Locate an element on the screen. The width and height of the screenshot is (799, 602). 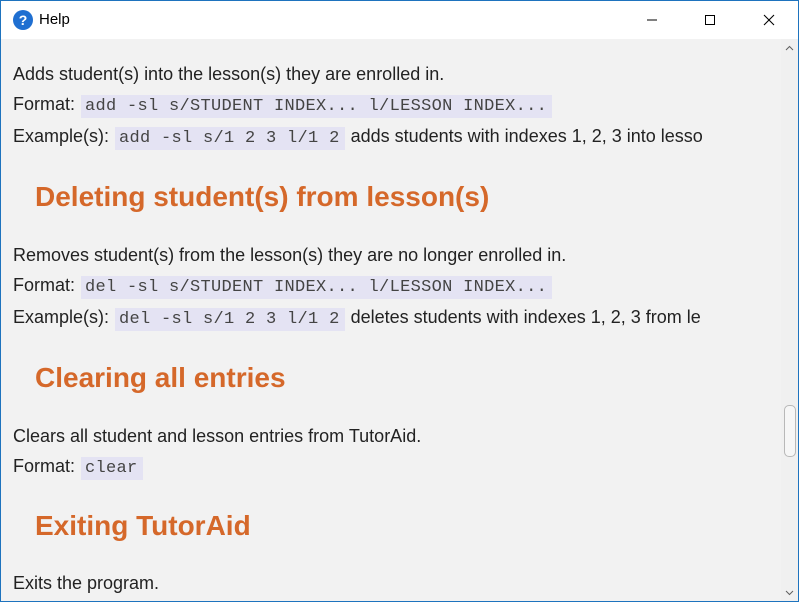
chevron-up-icon is located at coordinates (789, 47).